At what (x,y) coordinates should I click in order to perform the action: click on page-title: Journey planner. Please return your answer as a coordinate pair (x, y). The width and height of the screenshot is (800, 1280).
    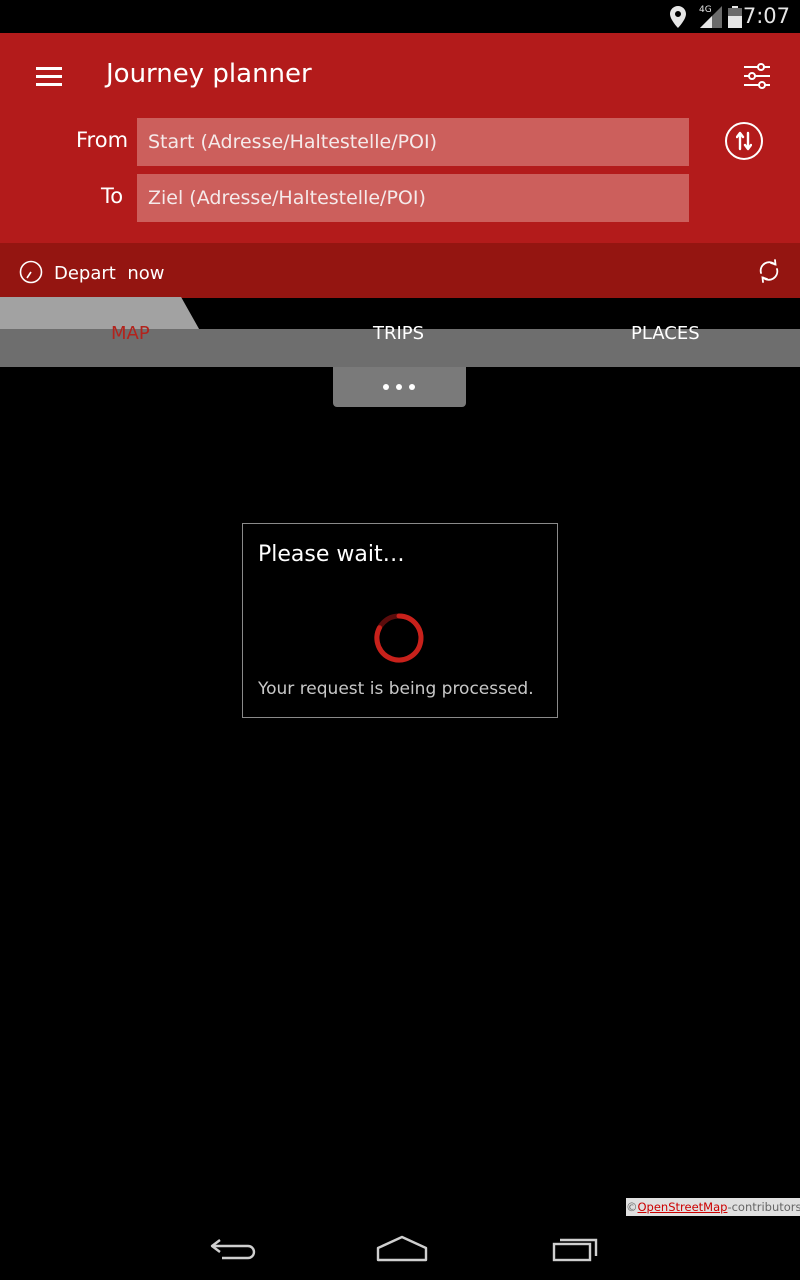
    Looking at the image, I should click on (209, 74).